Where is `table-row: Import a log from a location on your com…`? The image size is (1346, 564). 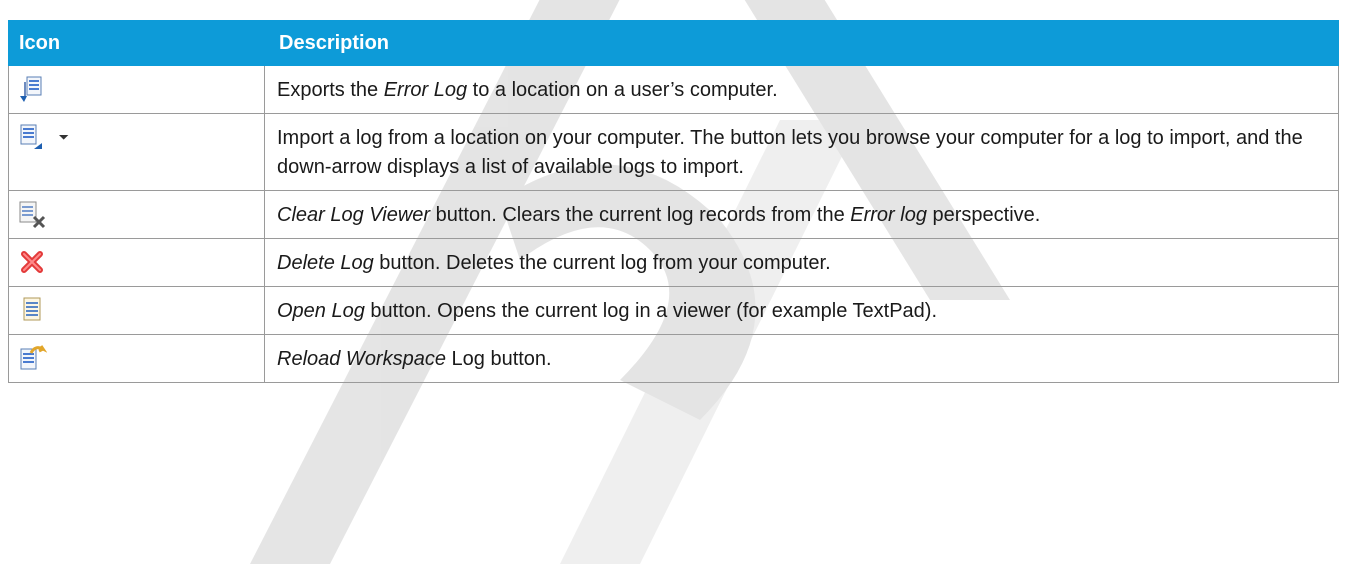 table-row: Import a log from a location on your com… is located at coordinates (673, 152).